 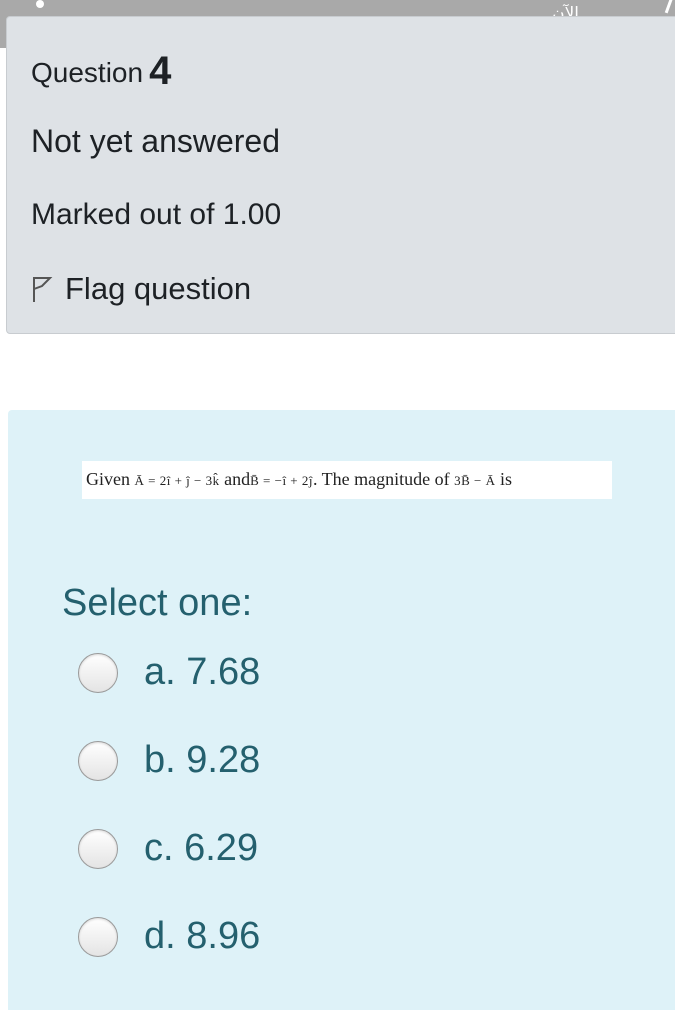 I want to click on question-number: 4, so click(x=160, y=71).